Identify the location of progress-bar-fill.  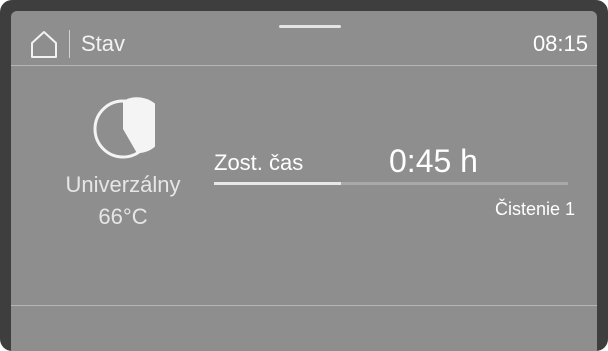
(278, 183).